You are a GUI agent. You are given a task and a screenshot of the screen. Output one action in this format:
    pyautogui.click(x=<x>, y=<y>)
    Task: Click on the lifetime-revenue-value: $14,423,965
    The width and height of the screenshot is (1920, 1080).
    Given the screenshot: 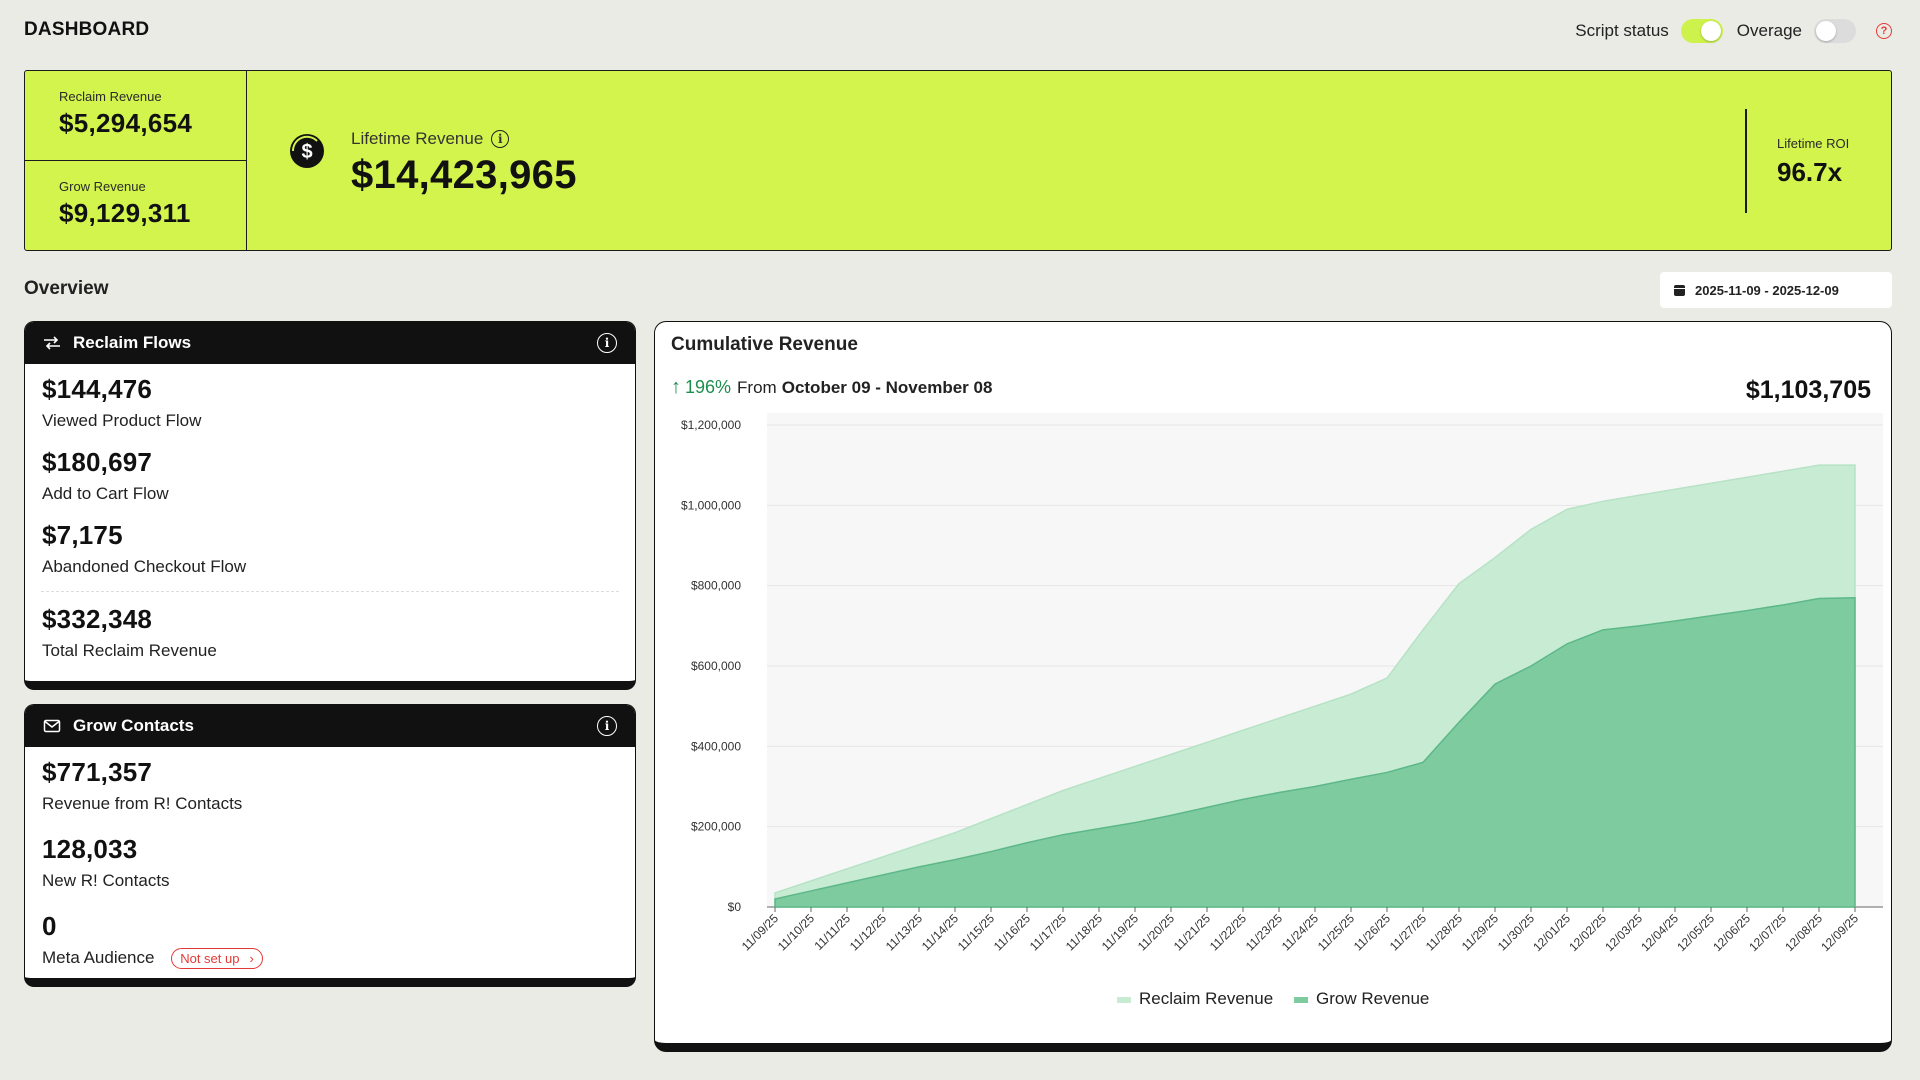 What is the action you would take?
    pyautogui.click(x=464, y=175)
    